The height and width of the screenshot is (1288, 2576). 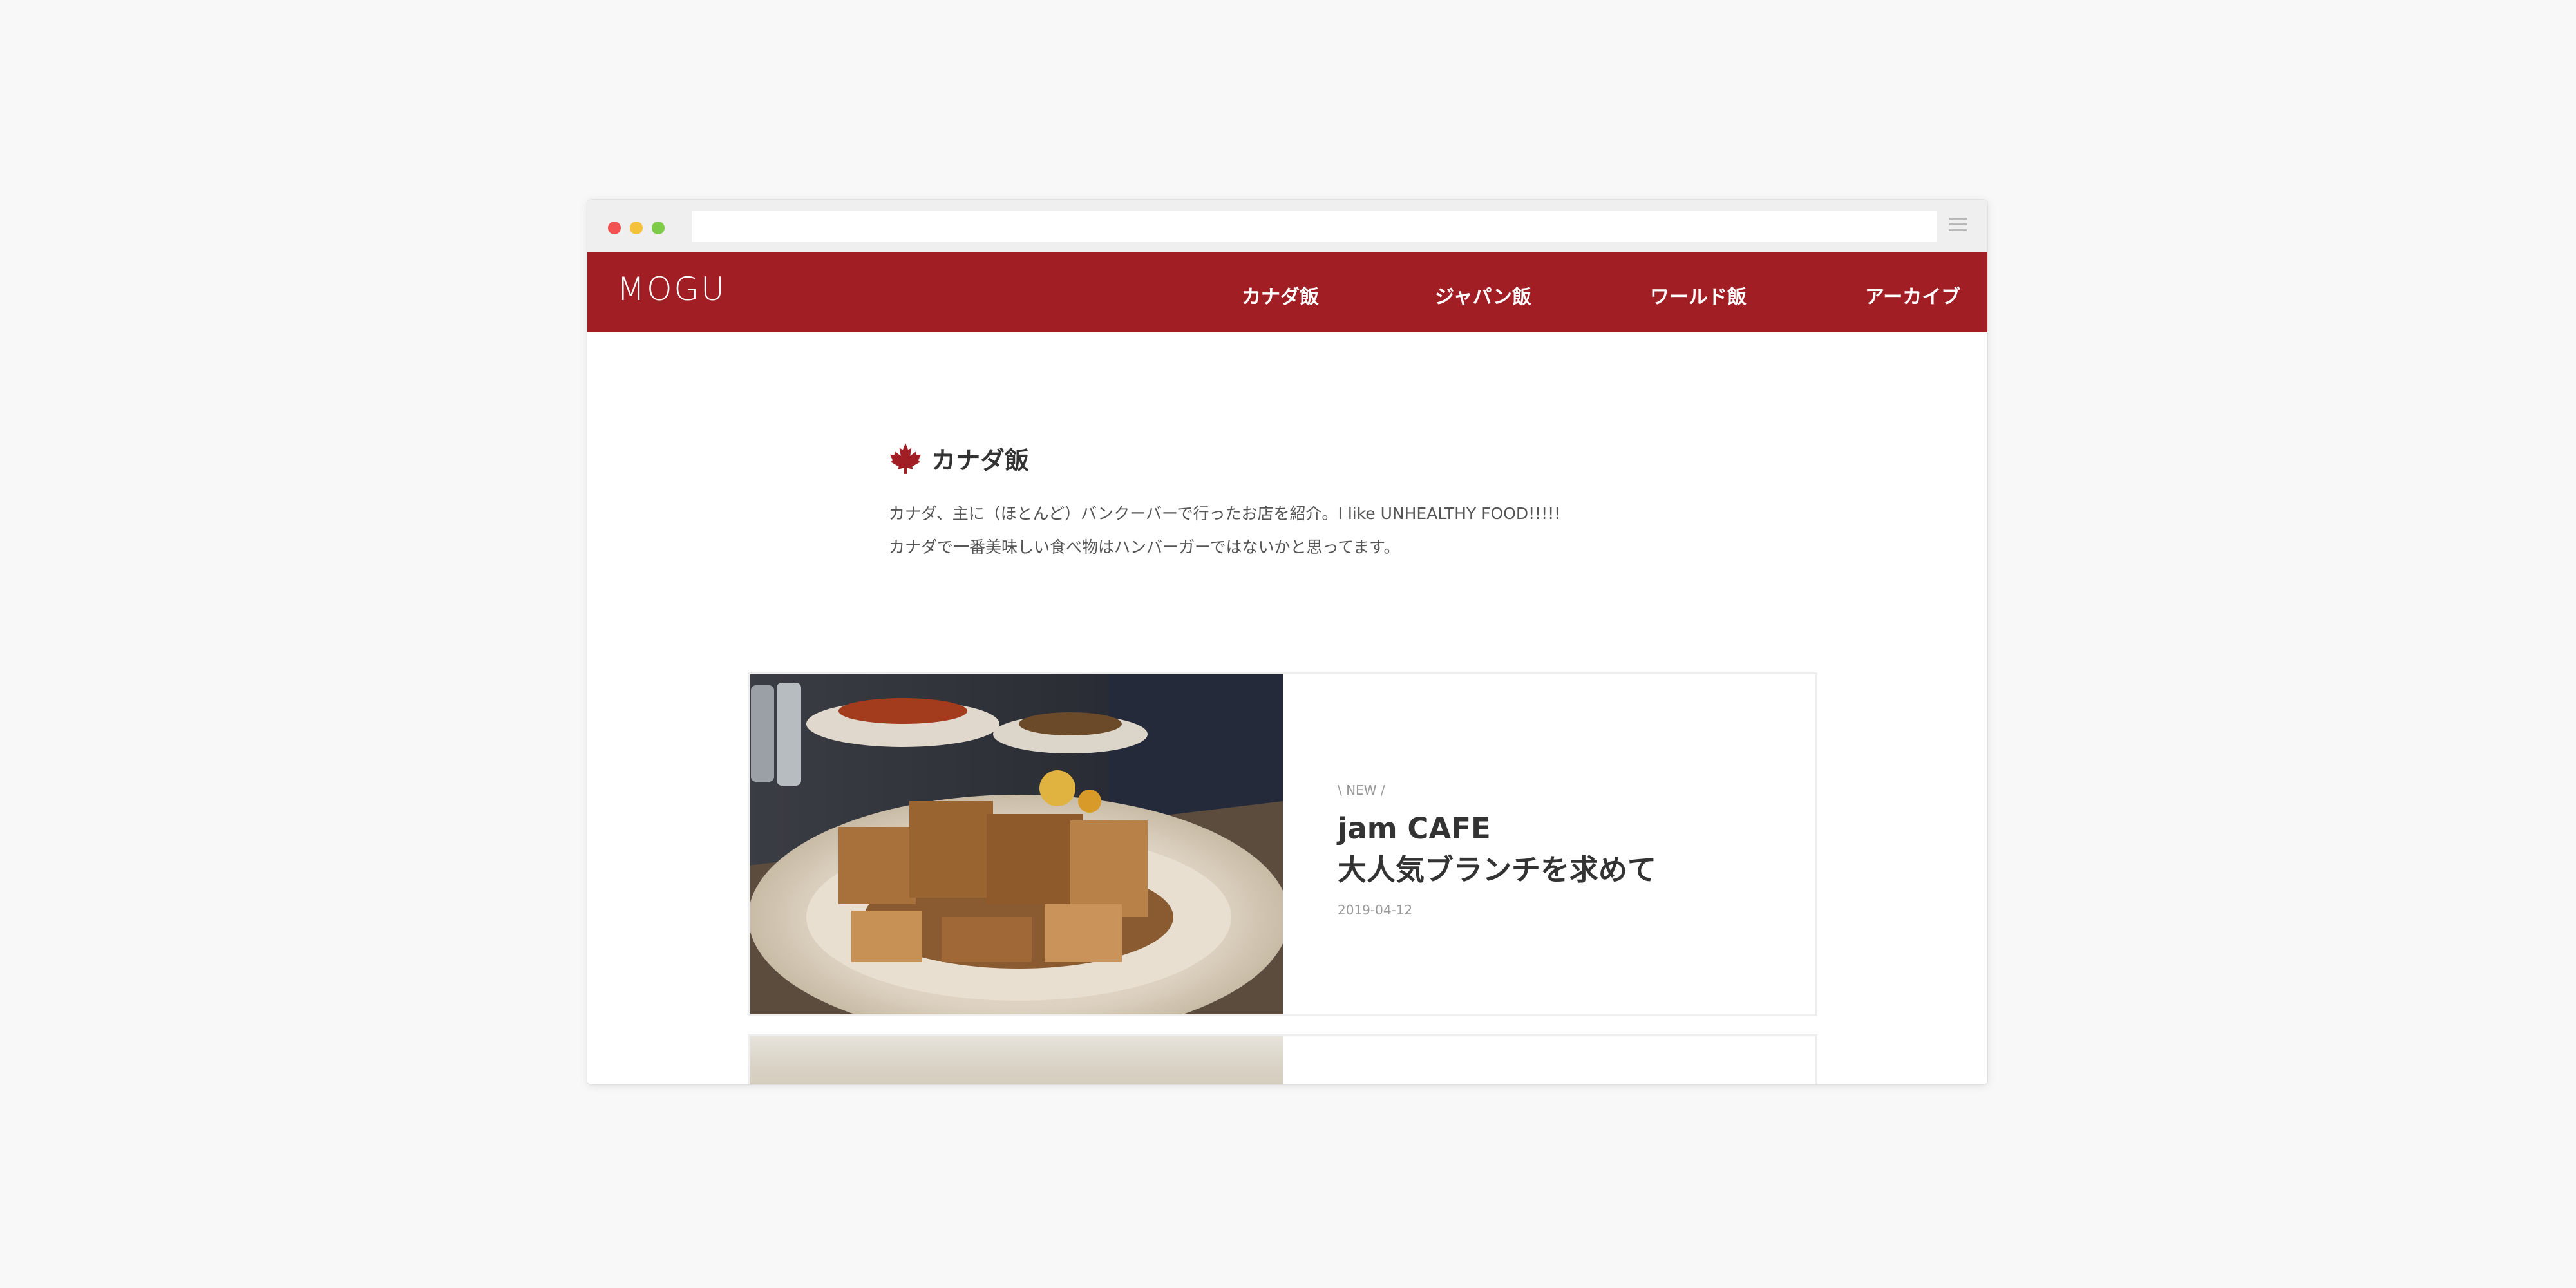 I want to click on nav-item-world: ワールド飯, so click(x=1698, y=295).